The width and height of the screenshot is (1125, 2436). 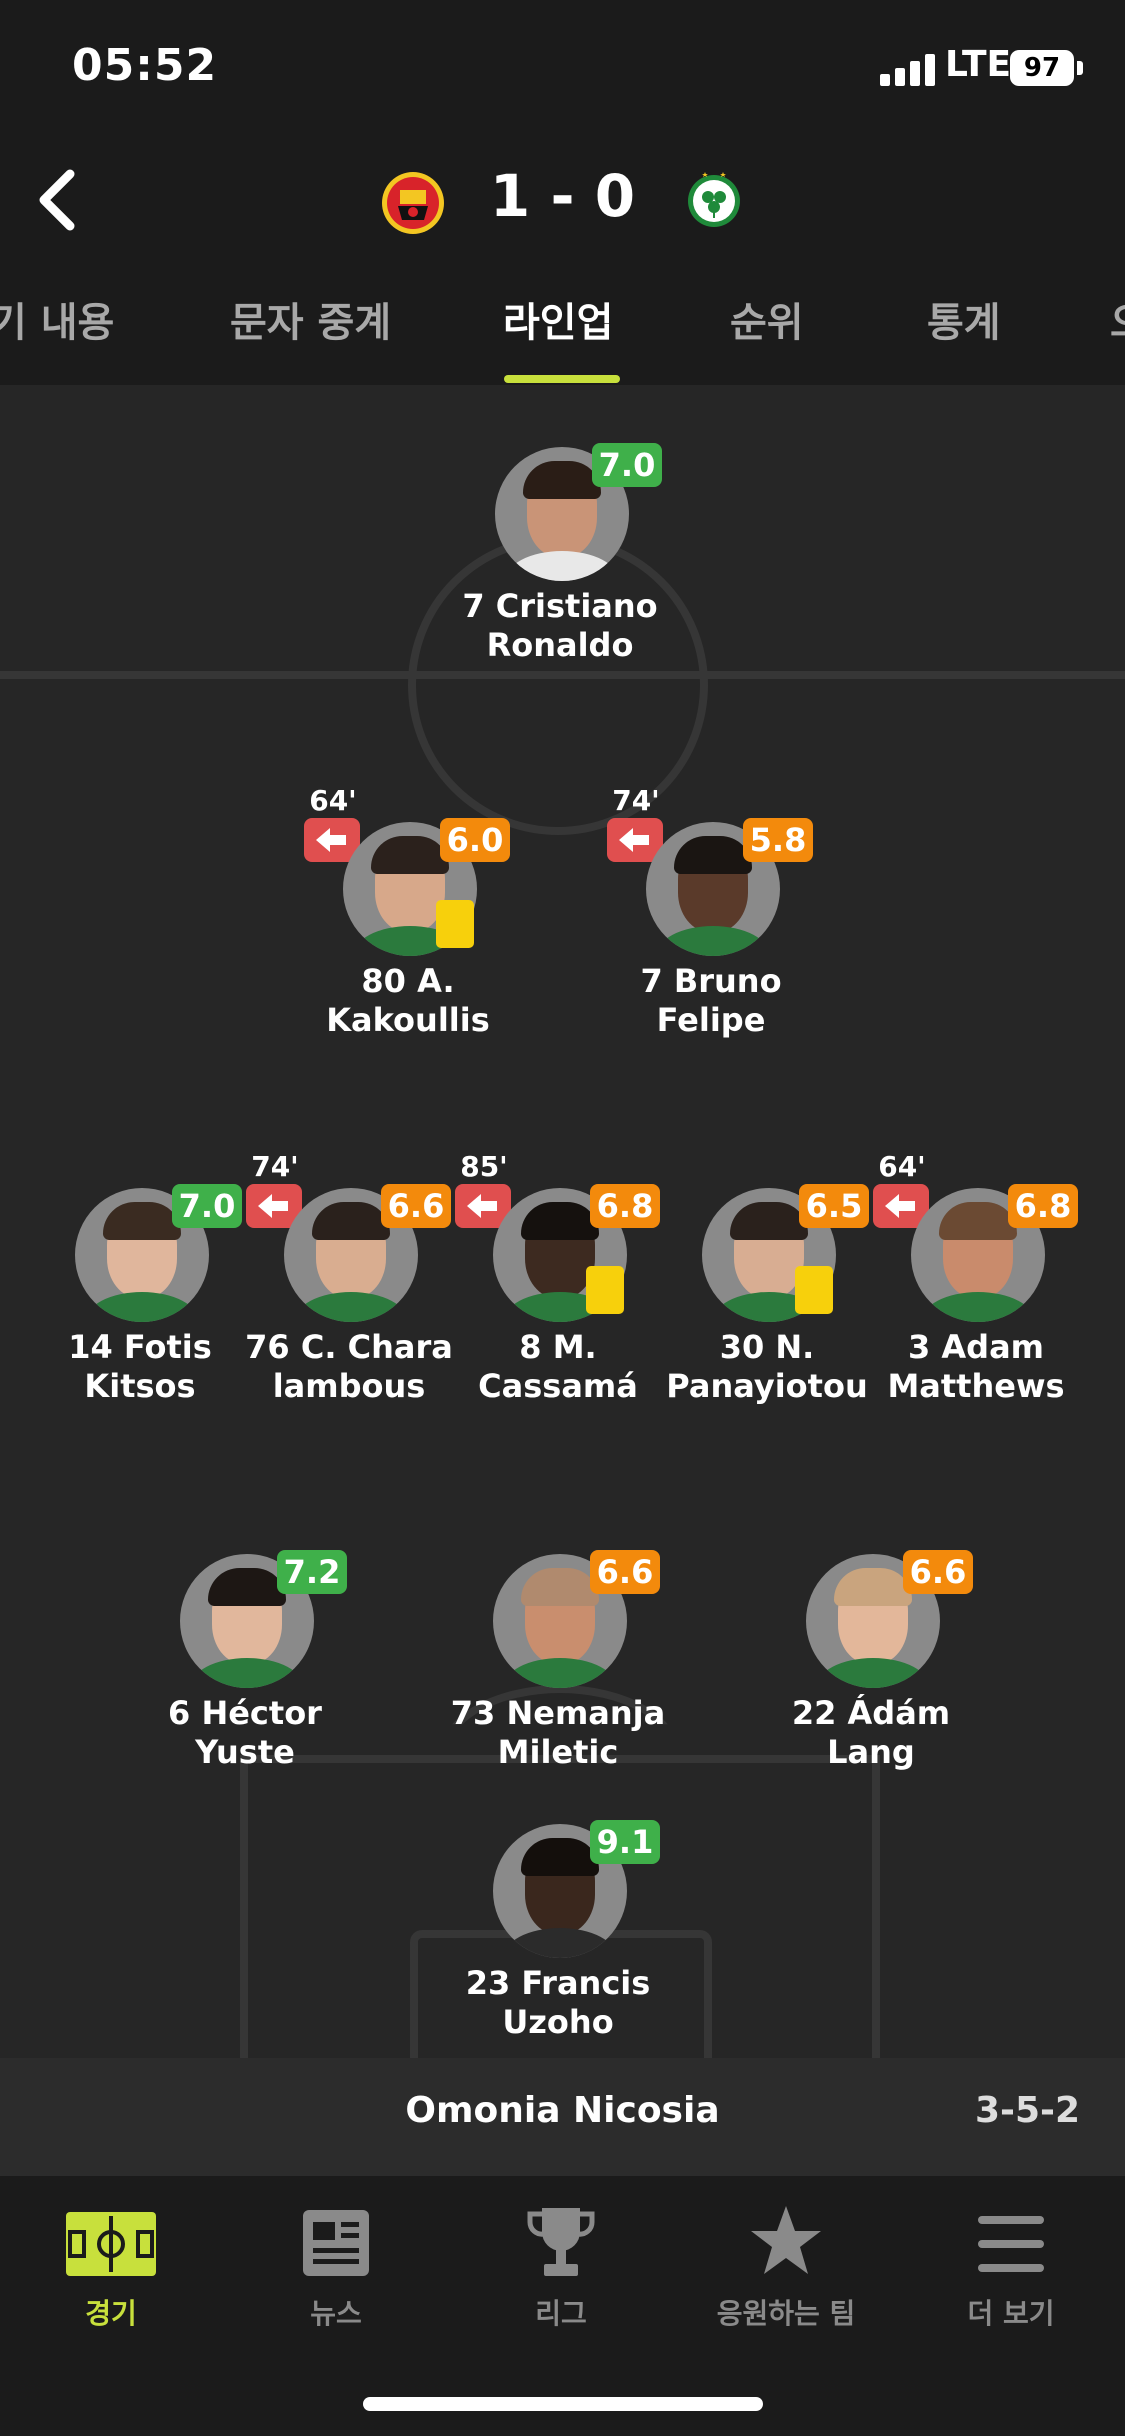 What do you see at coordinates (1011, 2244) in the screenshot?
I see `menu-icon` at bounding box center [1011, 2244].